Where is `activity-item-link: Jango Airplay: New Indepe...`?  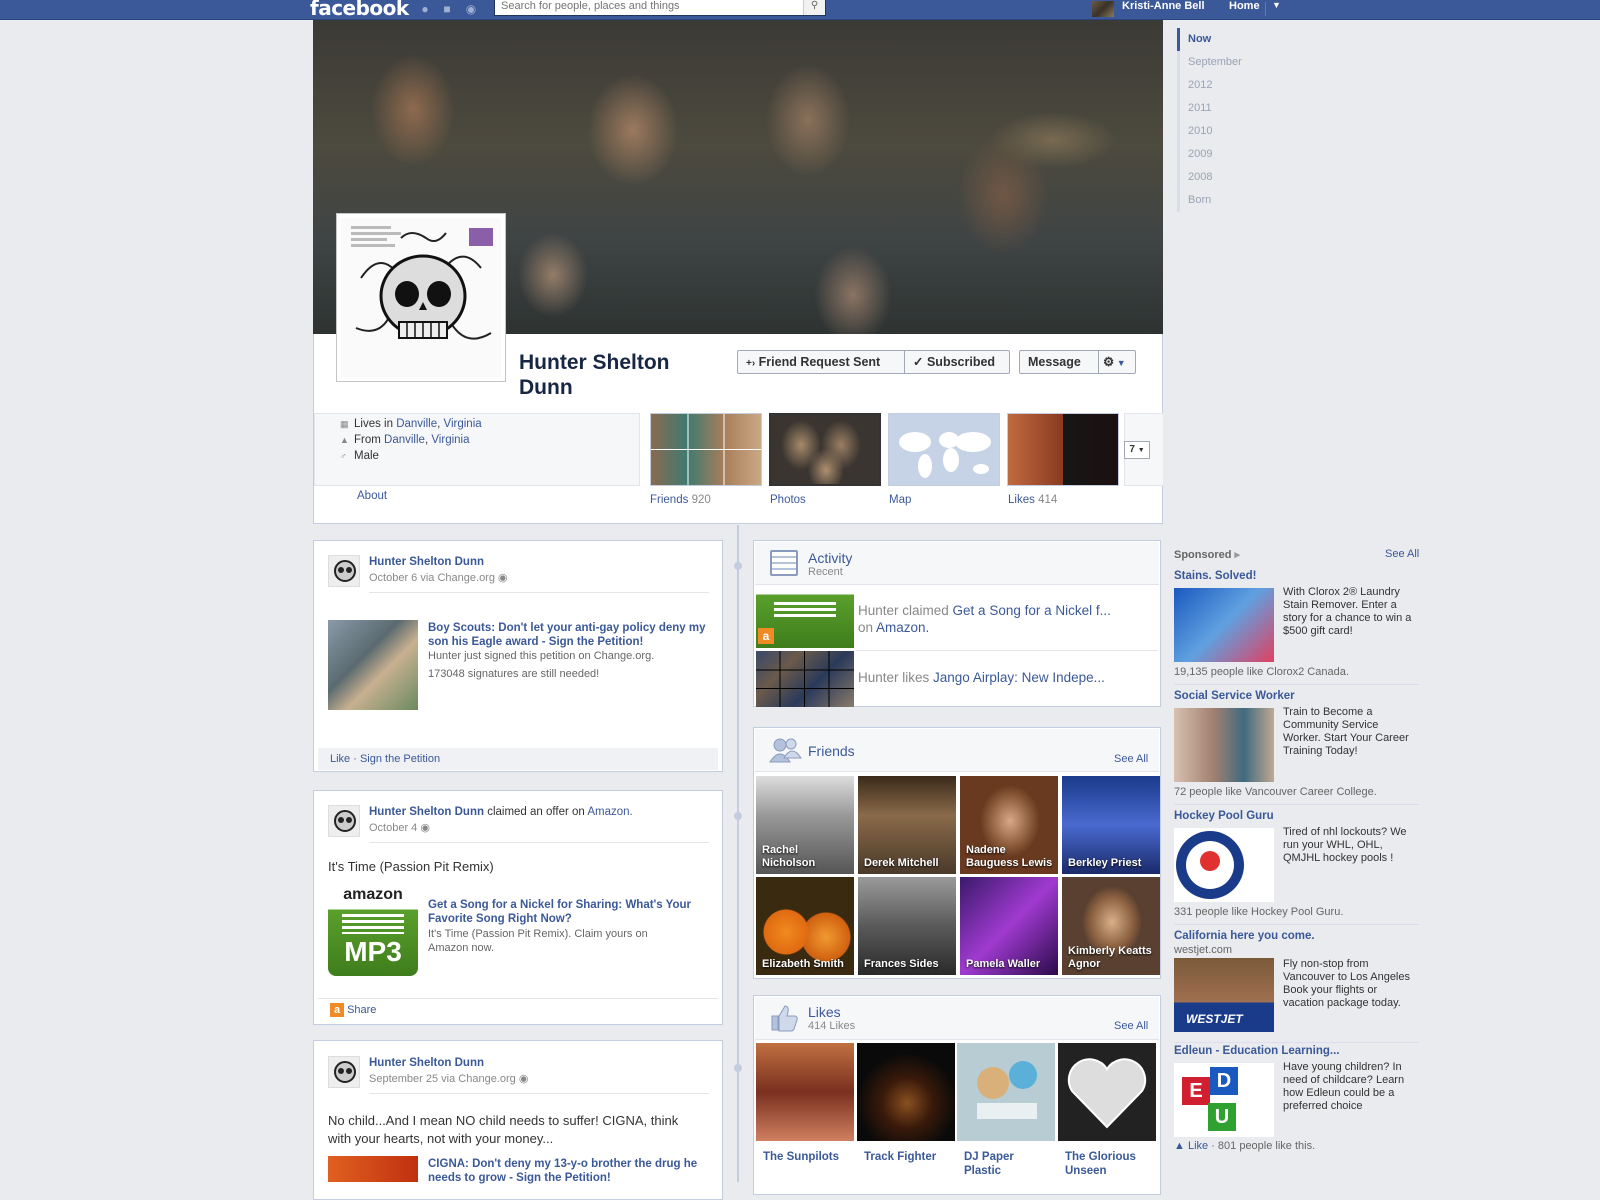 activity-item-link: Jango Airplay: New Indepe... is located at coordinates (1019, 677).